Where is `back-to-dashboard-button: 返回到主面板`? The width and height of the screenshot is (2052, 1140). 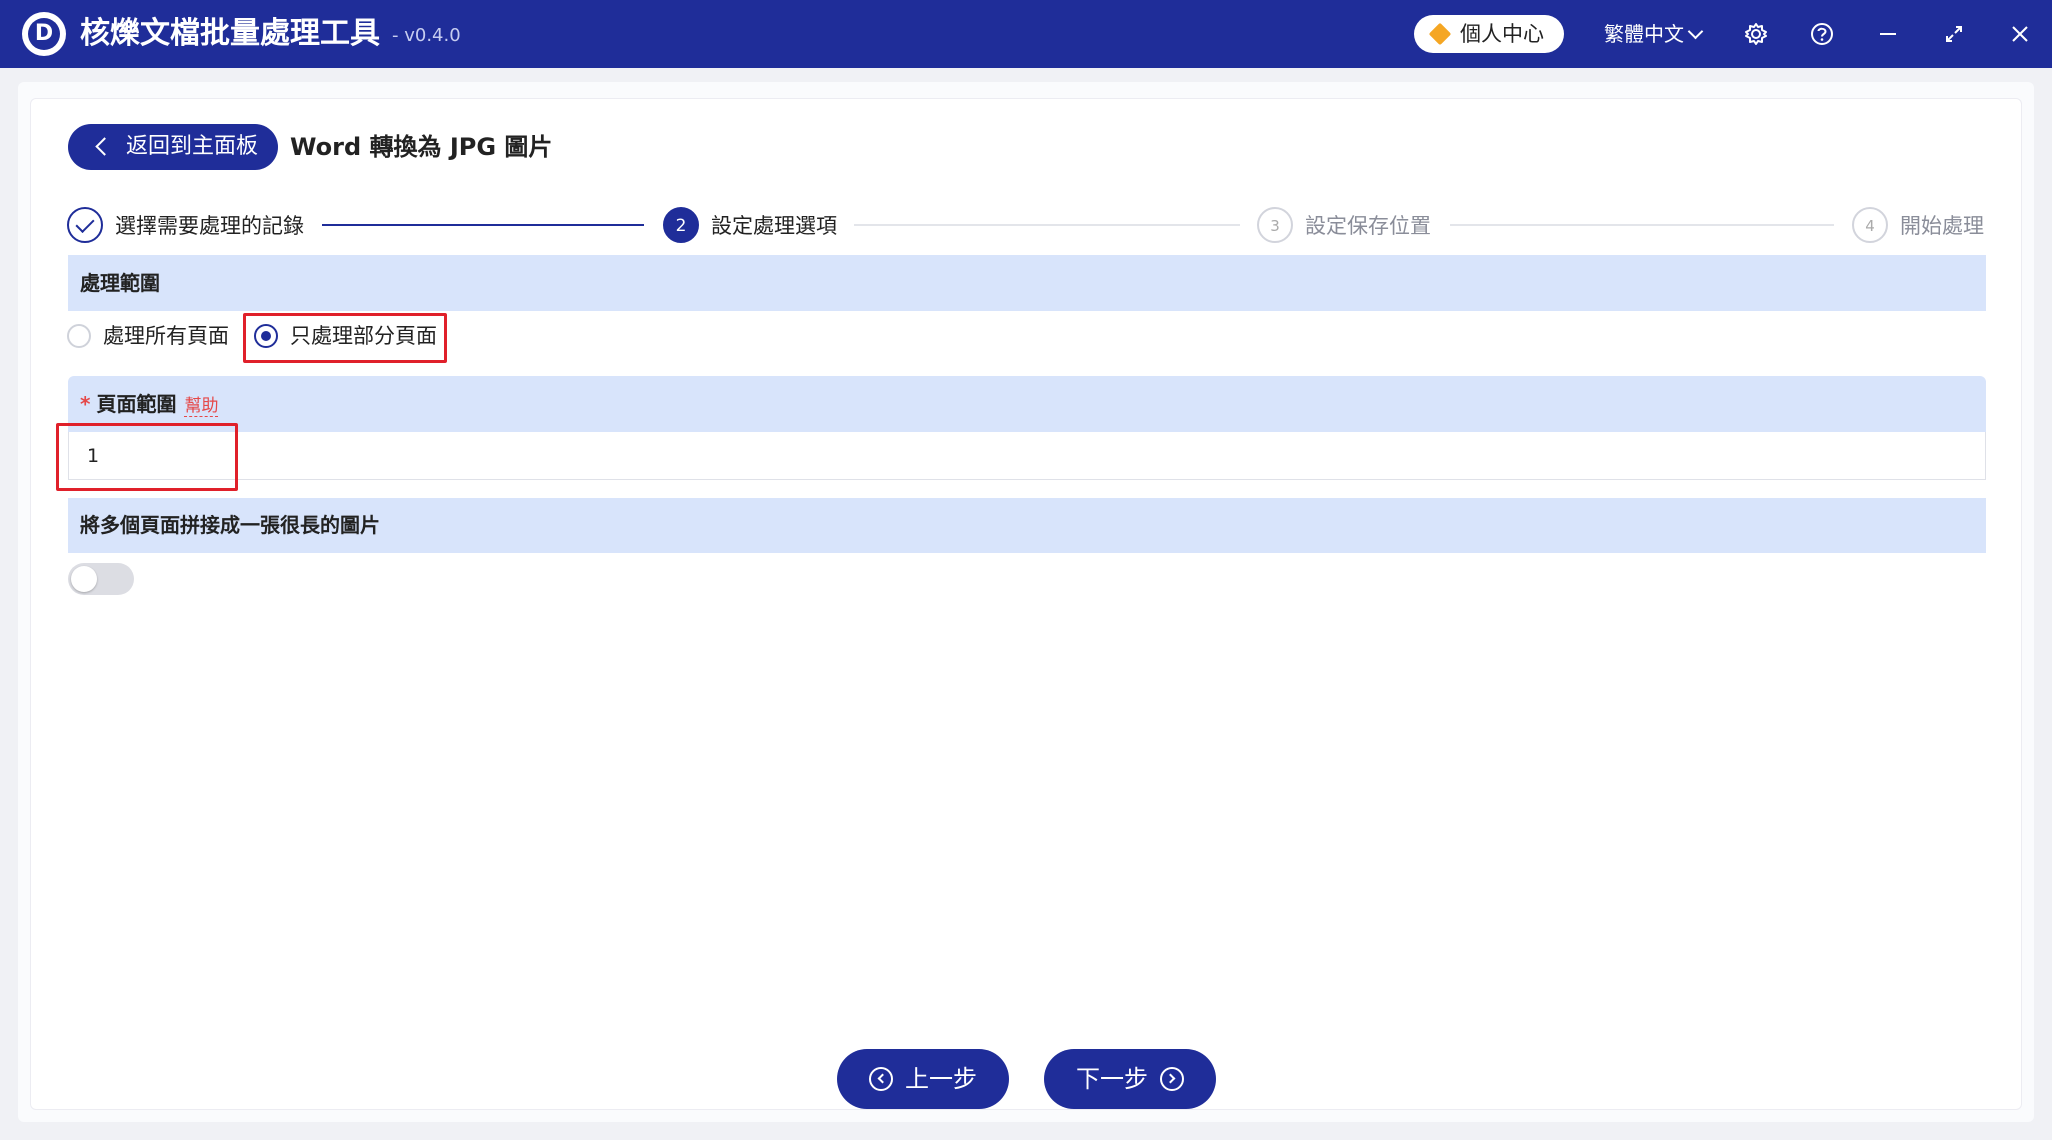 back-to-dashboard-button: 返回到主面板 is located at coordinates (173, 147).